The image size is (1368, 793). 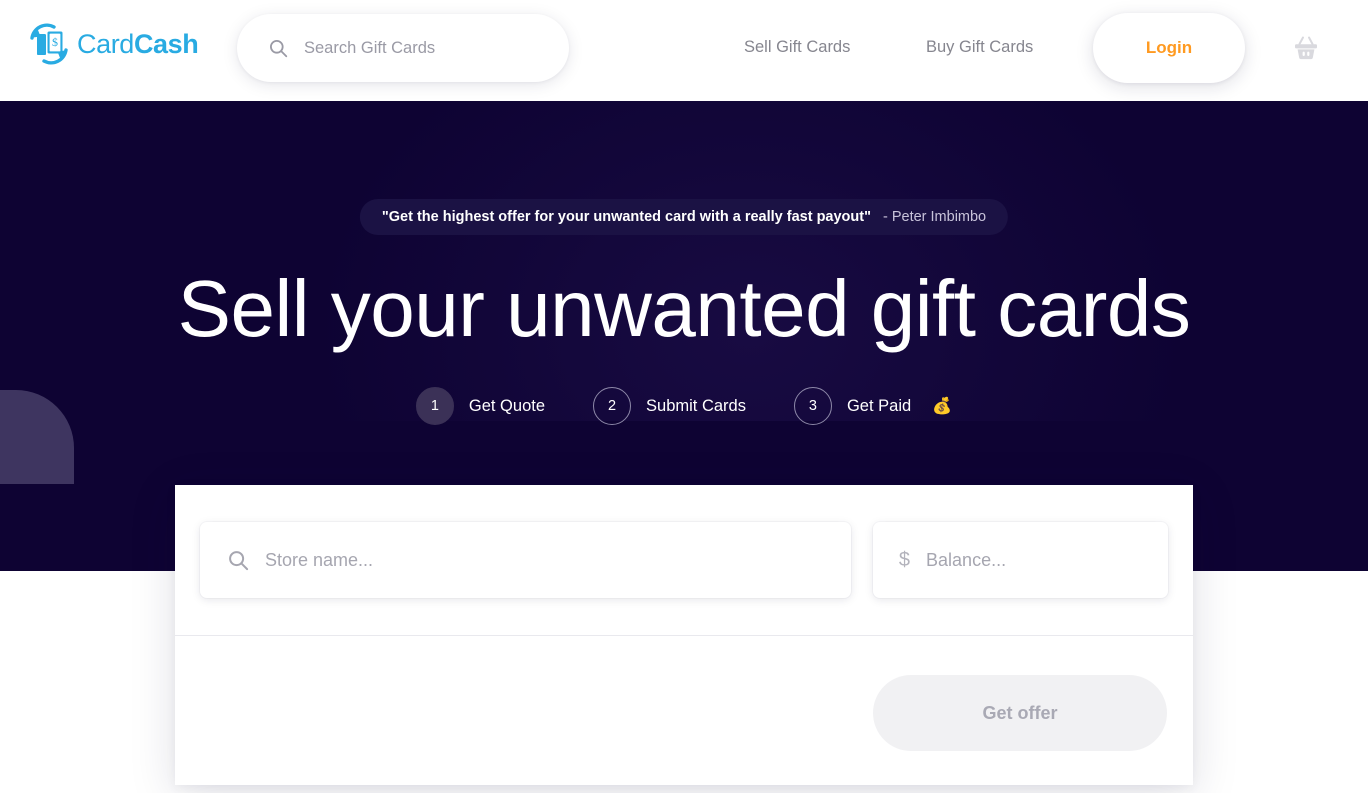 What do you see at coordinates (904, 560) in the screenshot?
I see `dollar-sign-icon: $` at bounding box center [904, 560].